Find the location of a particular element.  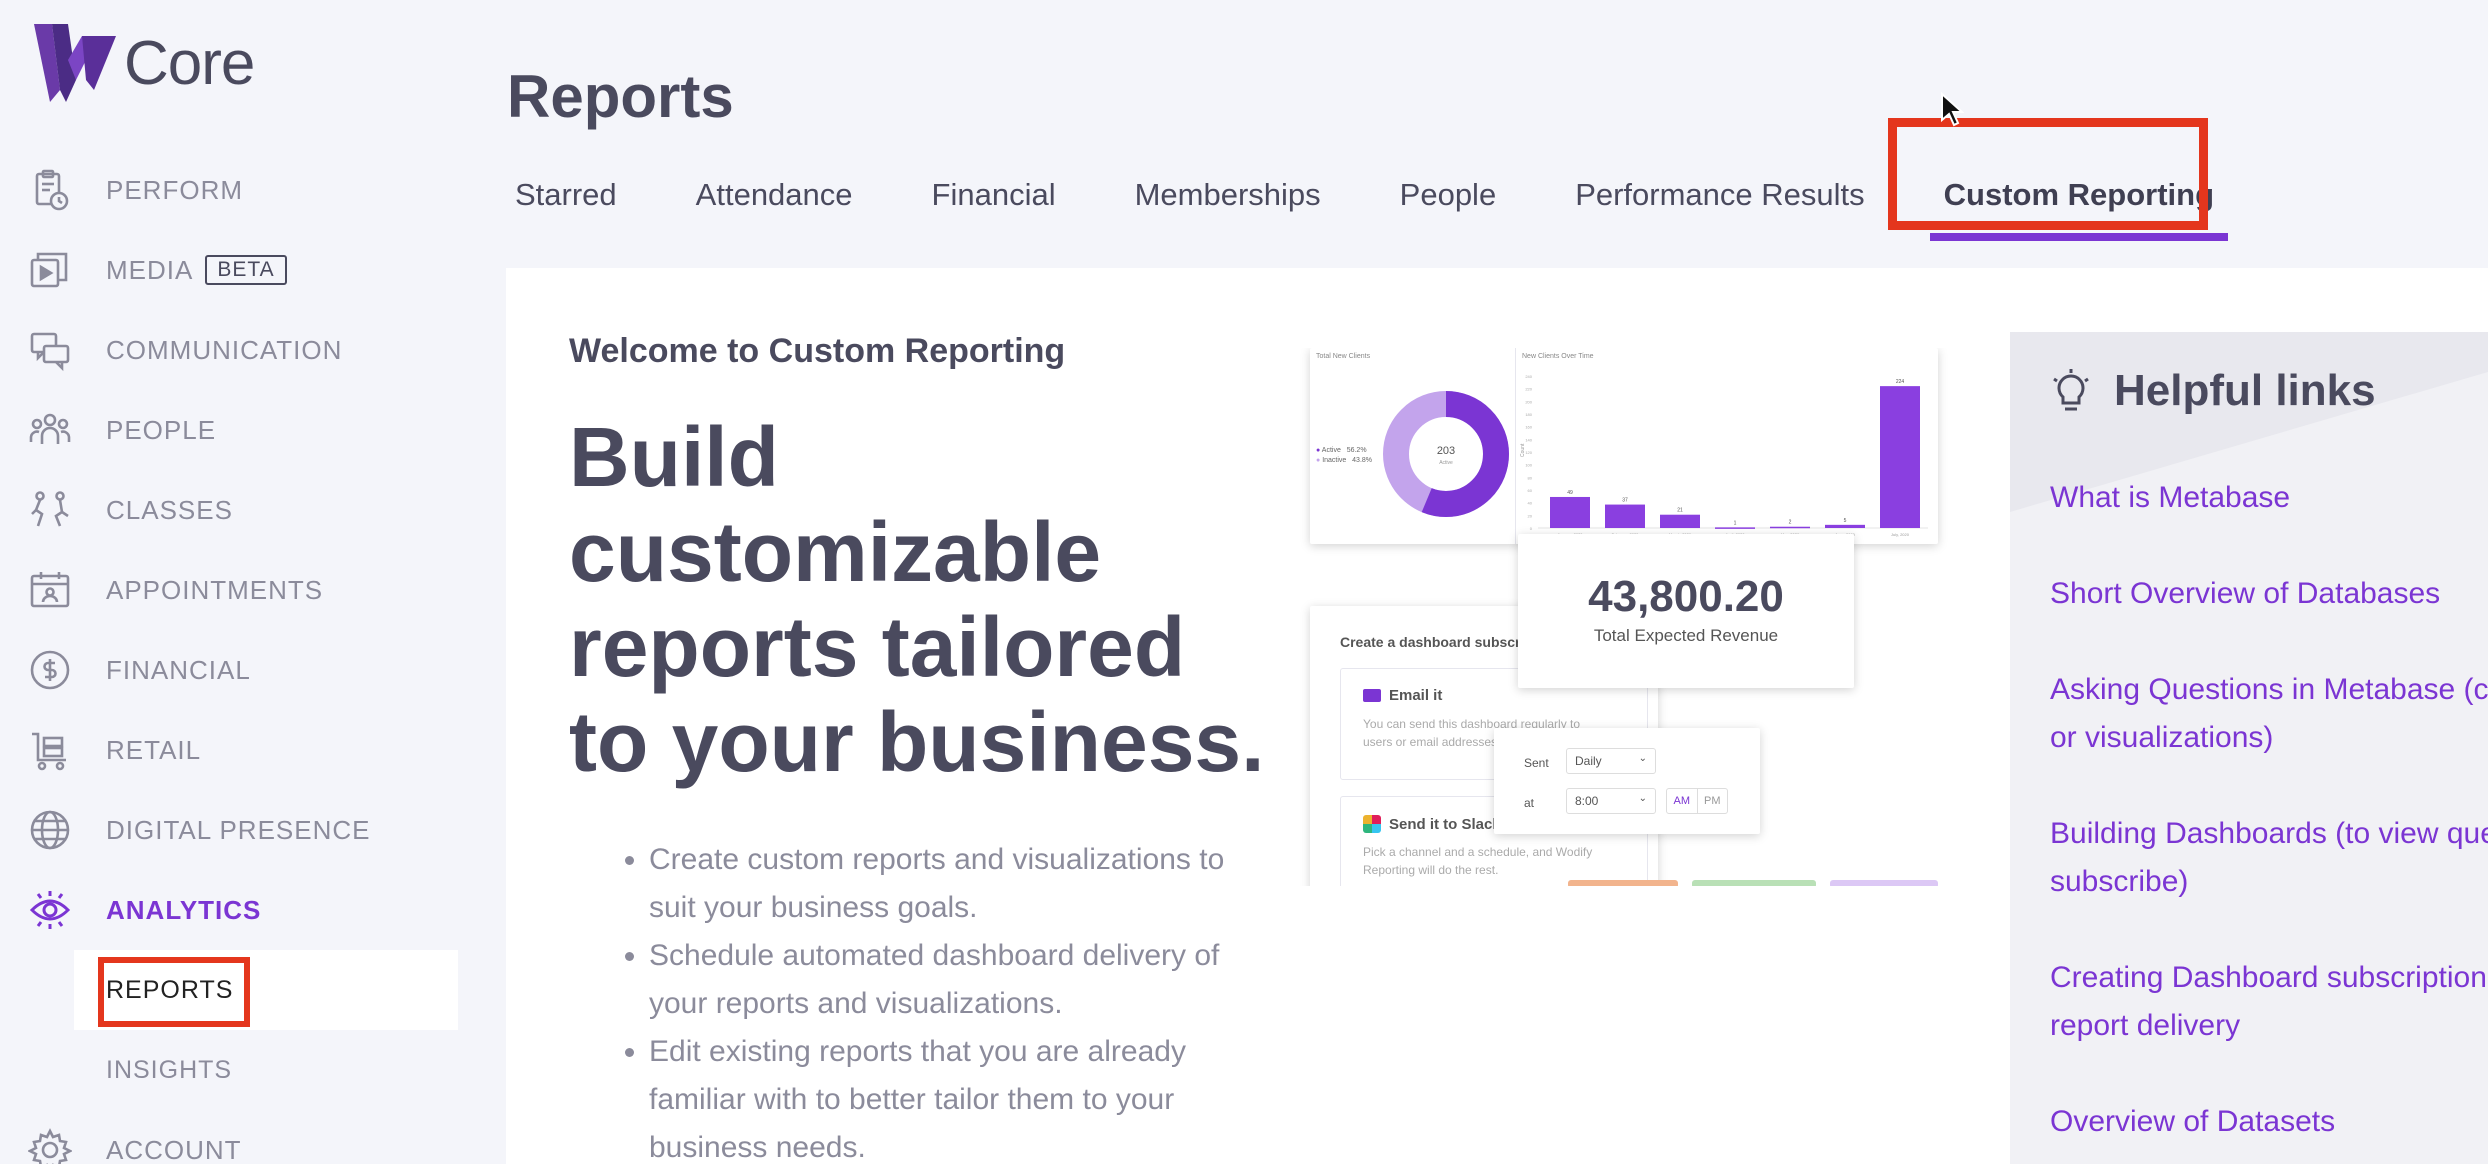

legend-inactive: Inactive is located at coordinates (1334, 460).